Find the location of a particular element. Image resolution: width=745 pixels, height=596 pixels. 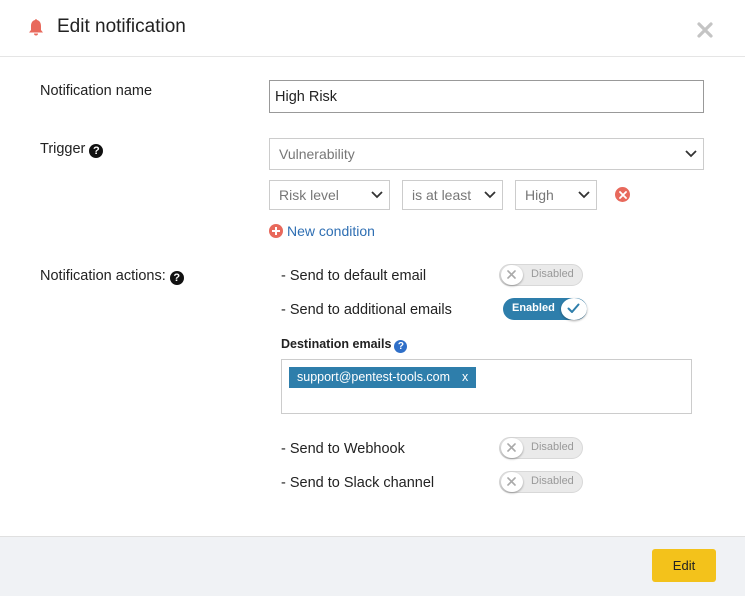

condition-field-value: Risk level is located at coordinates (309, 195).